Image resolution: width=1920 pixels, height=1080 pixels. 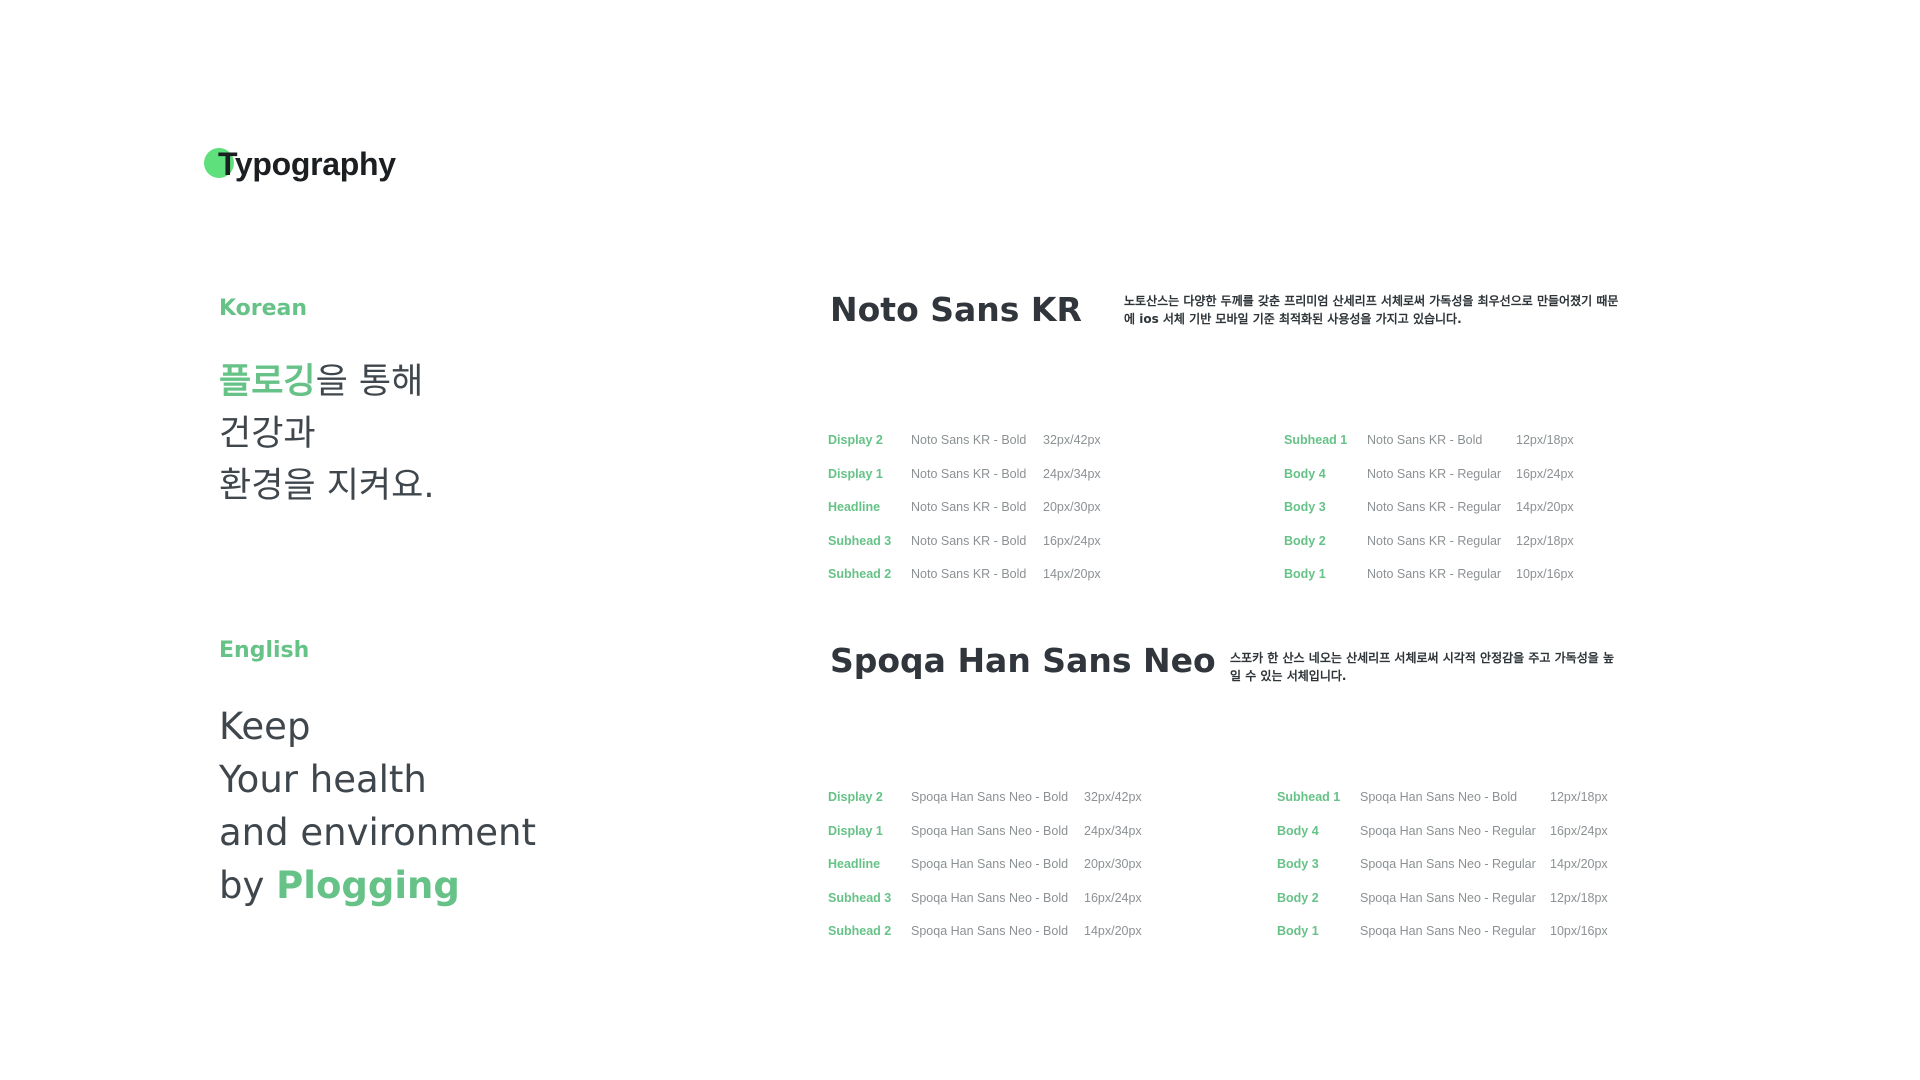 I want to click on english-sample-line-2: Your health, so click(x=323, y=779).